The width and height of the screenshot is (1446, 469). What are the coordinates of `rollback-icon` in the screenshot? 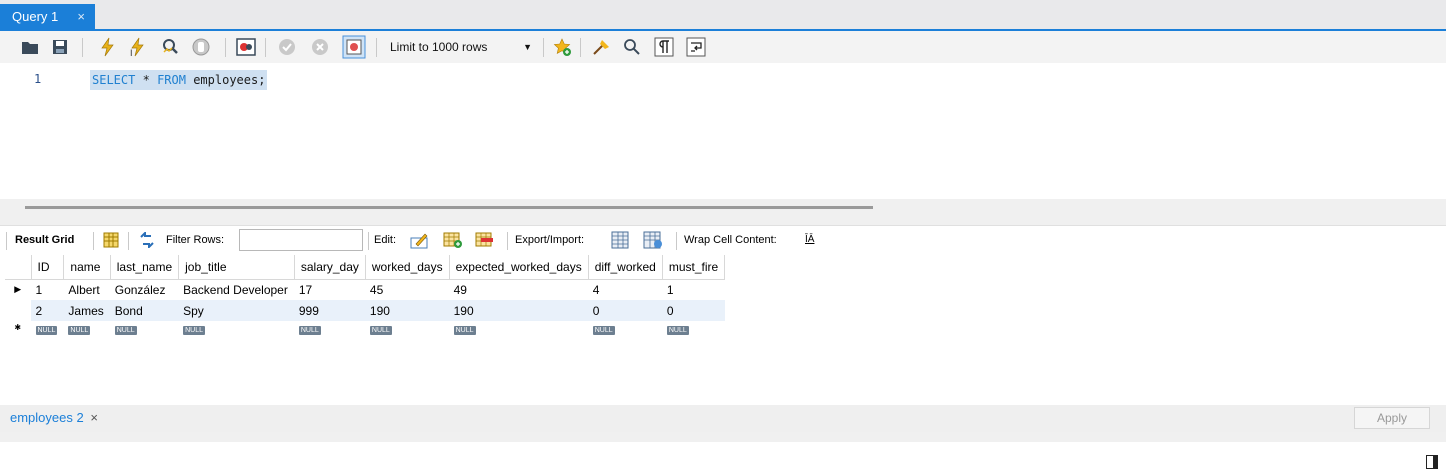 It's located at (320, 47).